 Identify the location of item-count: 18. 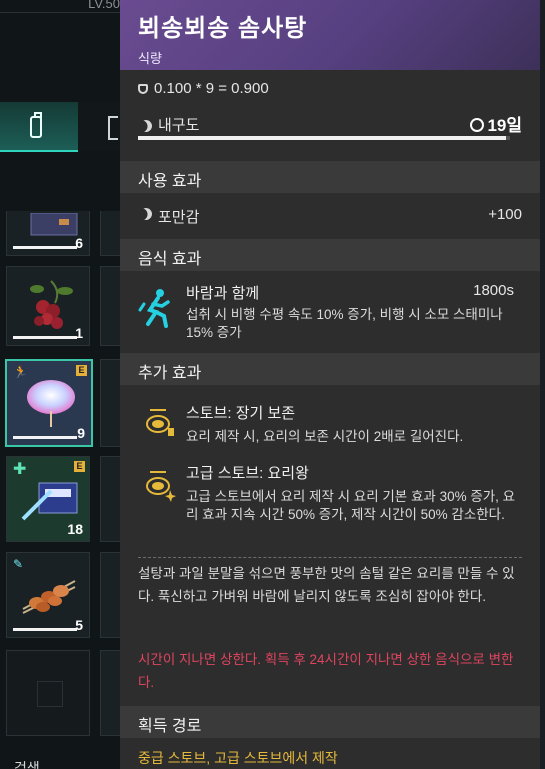
(75, 529).